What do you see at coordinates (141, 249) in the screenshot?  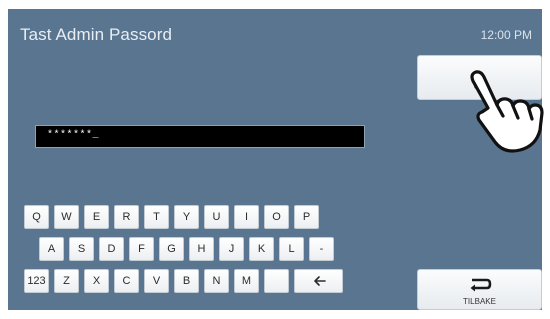 I see `key-f: F` at bounding box center [141, 249].